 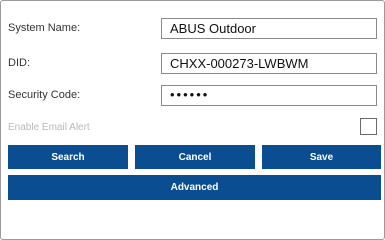 What do you see at coordinates (68, 157) in the screenshot?
I see `search-button: Search` at bounding box center [68, 157].